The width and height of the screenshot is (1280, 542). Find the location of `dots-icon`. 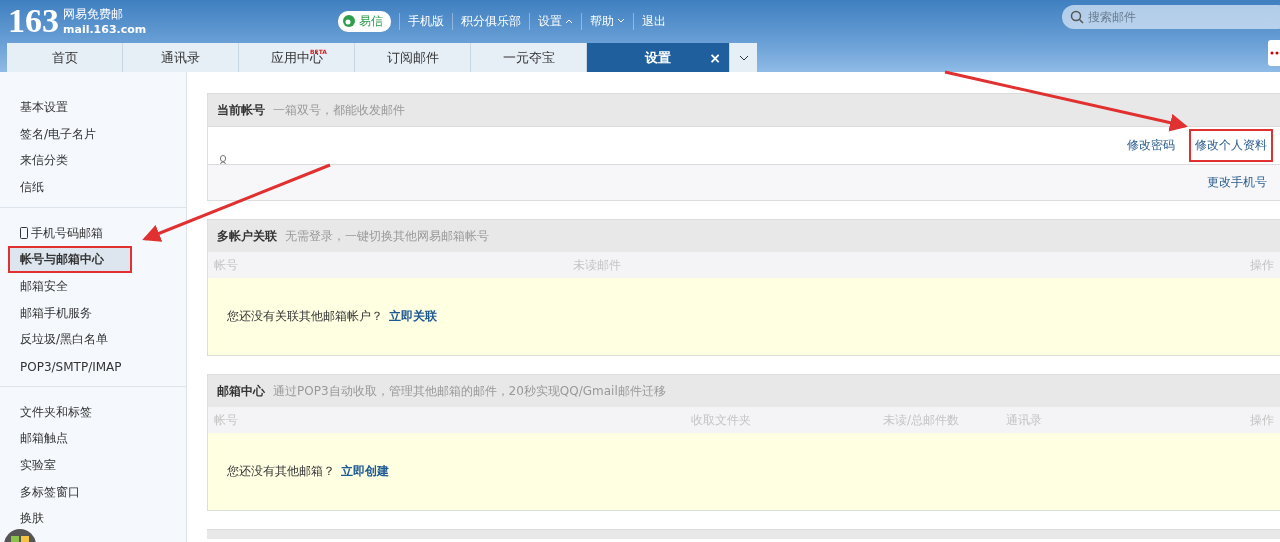

dots-icon is located at coordinates (1275, 53).